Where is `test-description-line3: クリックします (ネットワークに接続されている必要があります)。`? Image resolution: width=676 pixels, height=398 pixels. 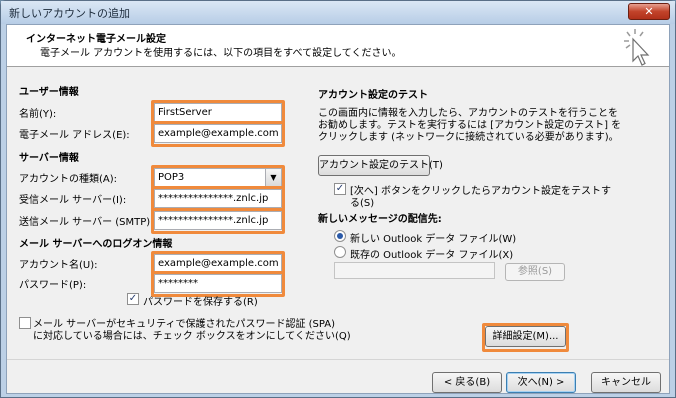
test-description-line3: クリックします (ネットワークに接続されている必要があります)。 is located at coordinates (468, 137).